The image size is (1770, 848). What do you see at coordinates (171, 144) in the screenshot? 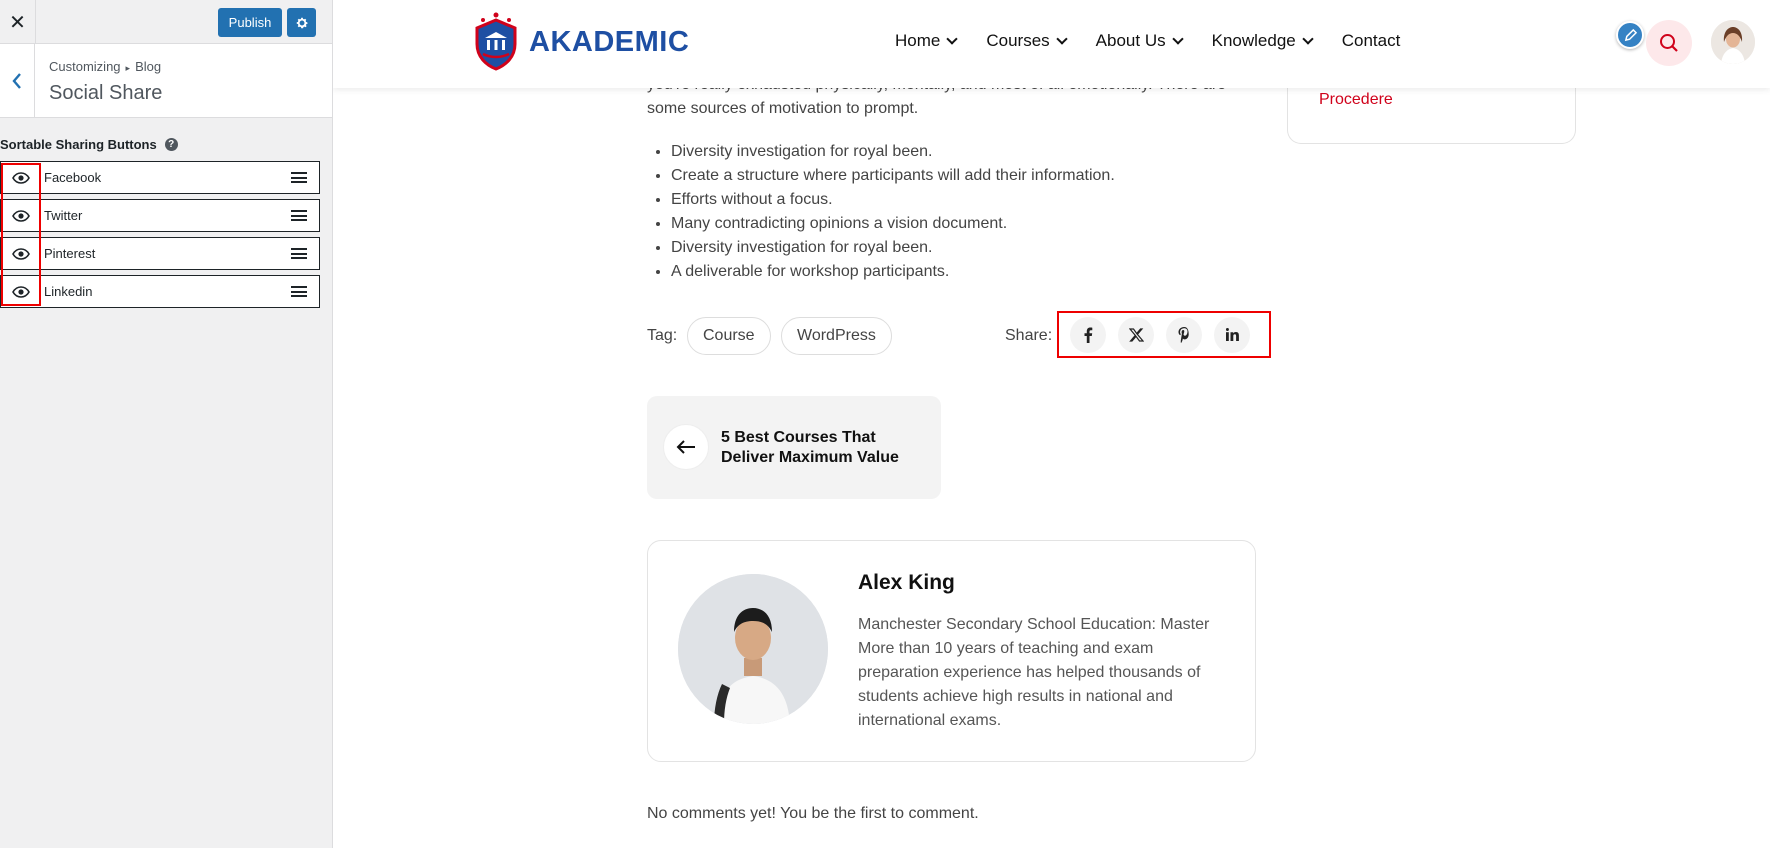
I see `help-icon: ?` at bounding box center [171, 144].